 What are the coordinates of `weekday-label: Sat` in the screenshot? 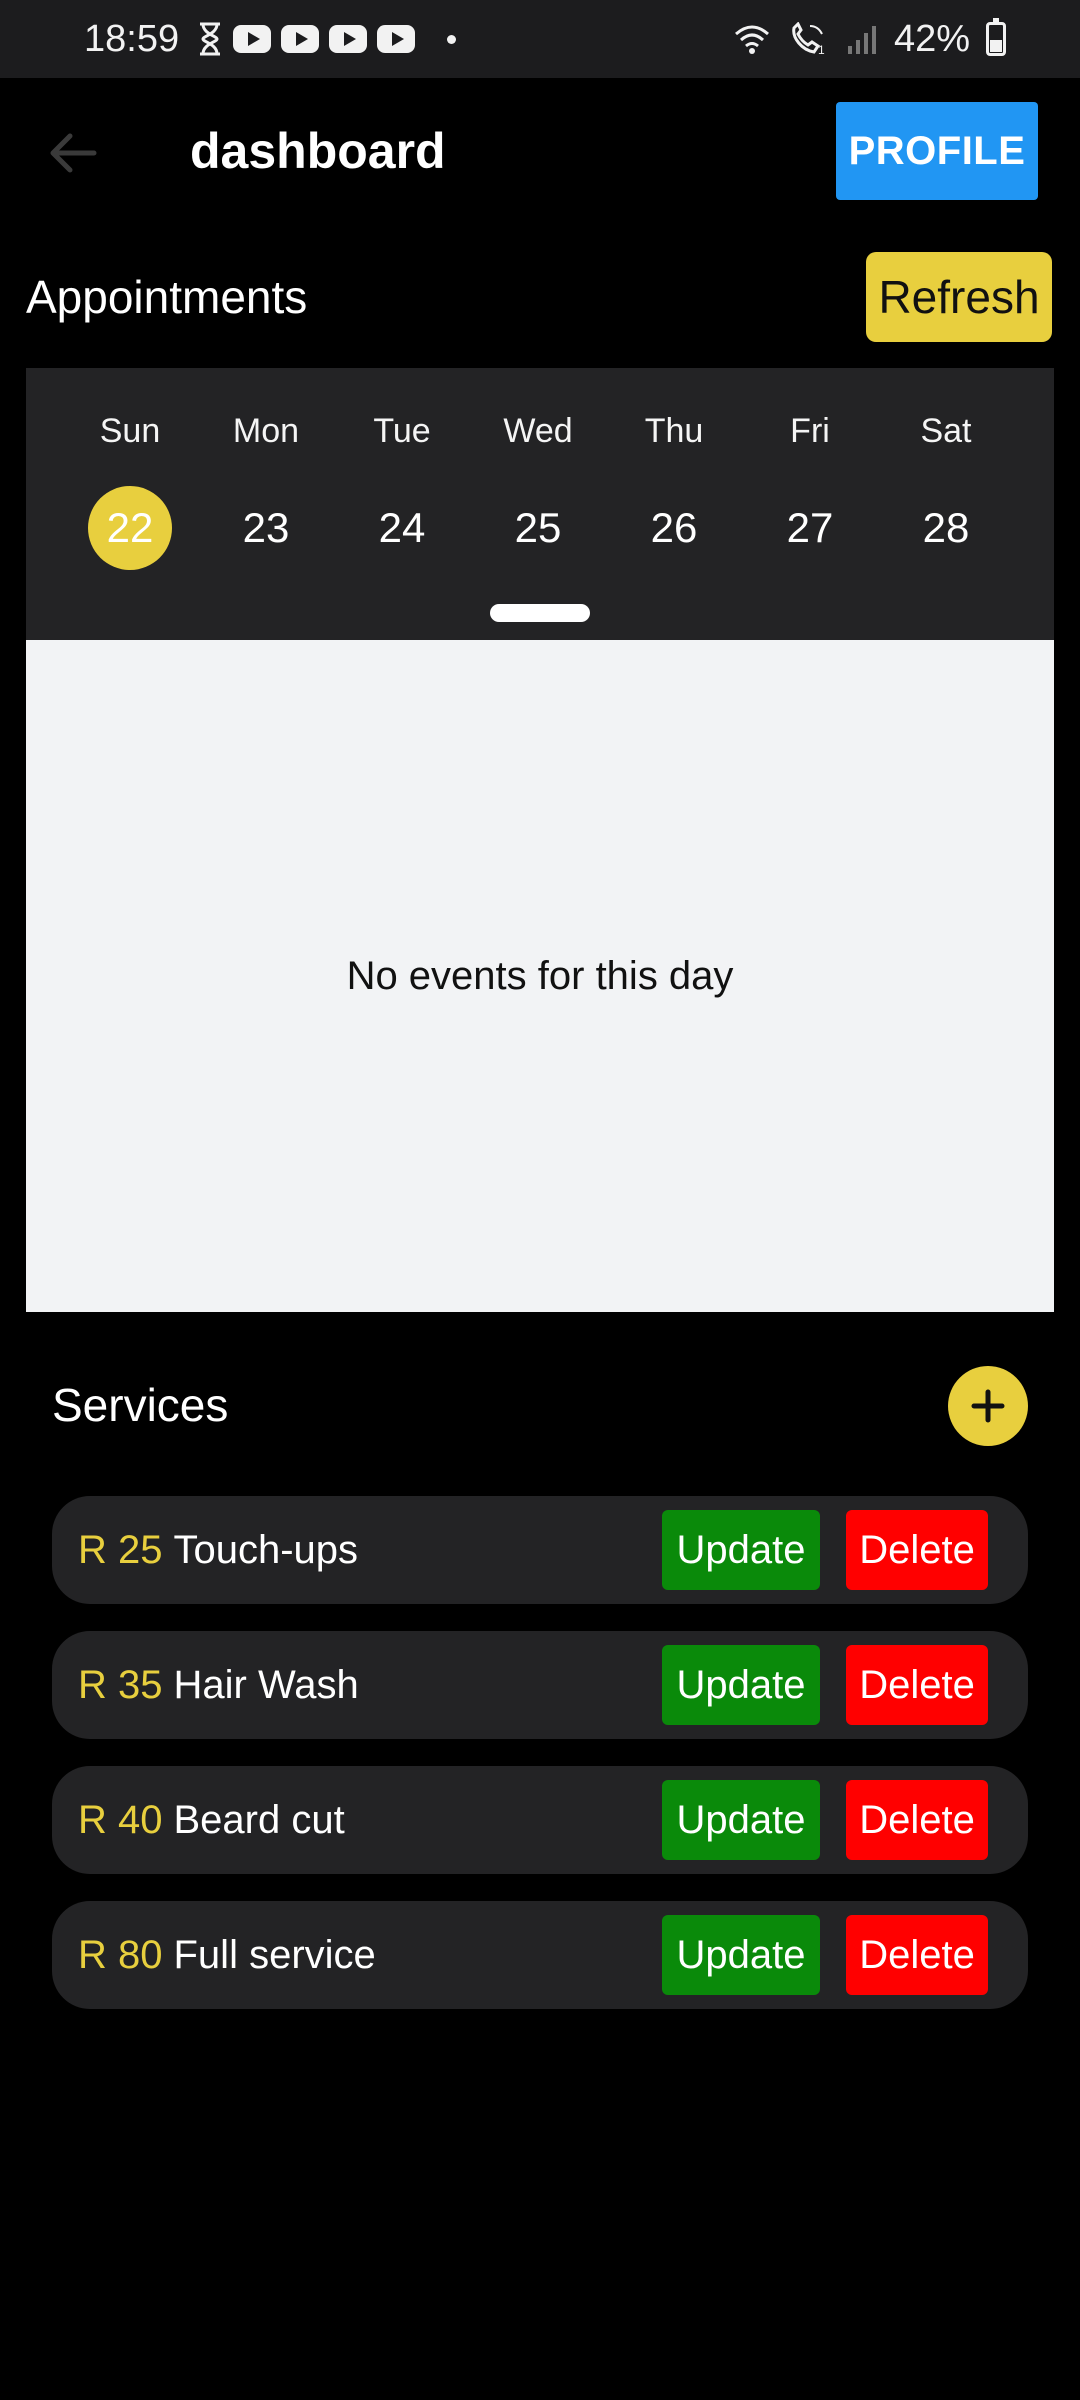 It's located at (946, 431).